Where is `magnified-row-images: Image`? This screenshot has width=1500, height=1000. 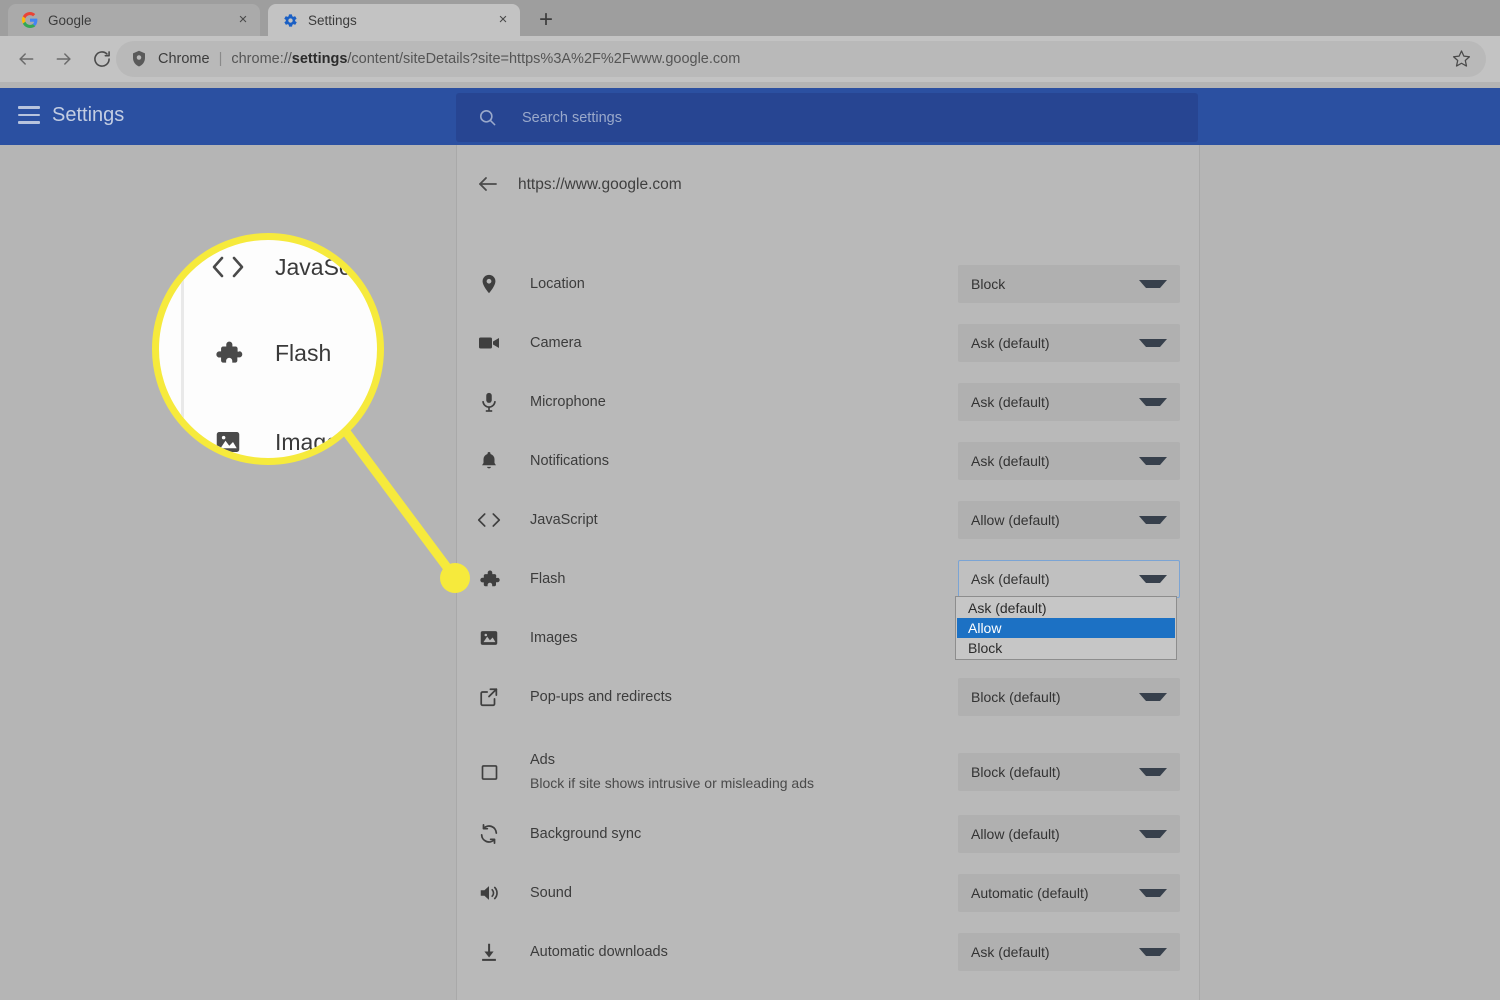 magnified-row-images: Image is located at coordinates (275, 441).